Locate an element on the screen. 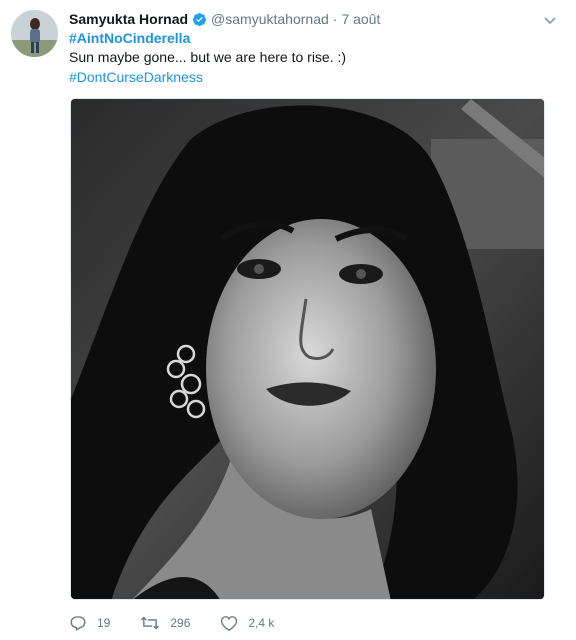 The image size is (576, 640). verified-badge-icon is located at coordinates (199, 19).